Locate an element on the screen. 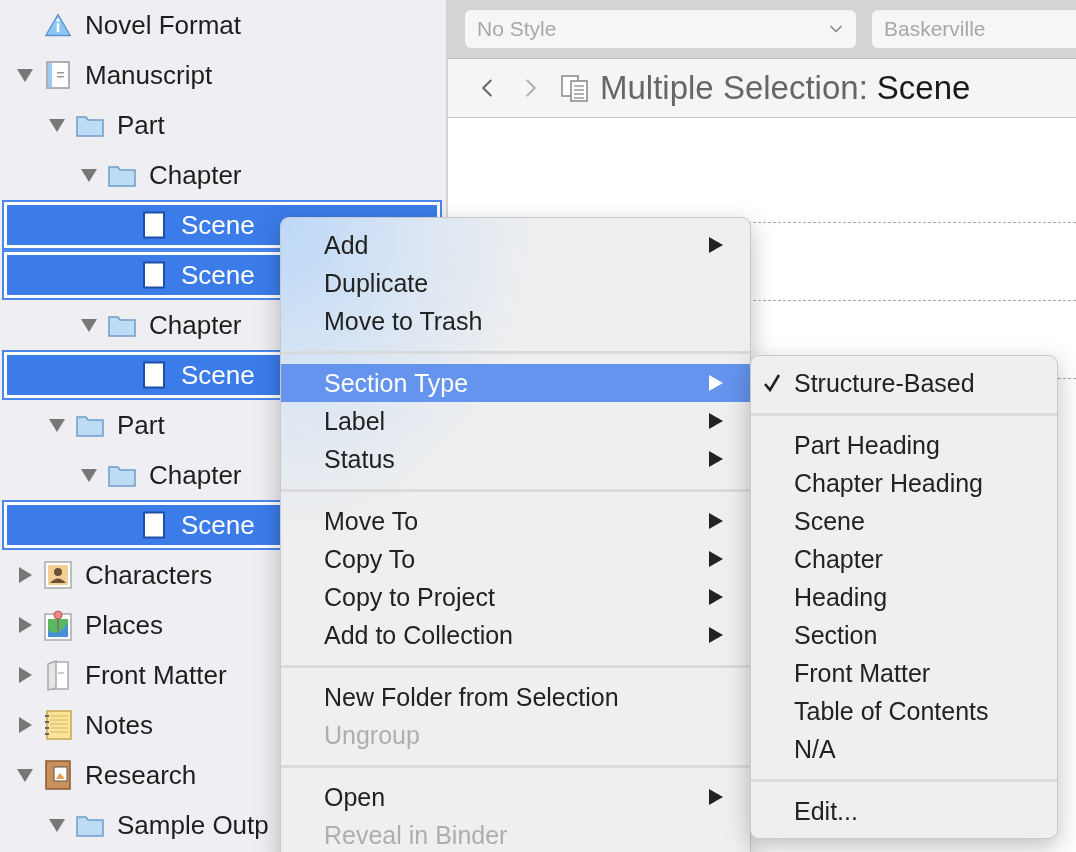  menu-item: Label is located at coordinates (515, 421).